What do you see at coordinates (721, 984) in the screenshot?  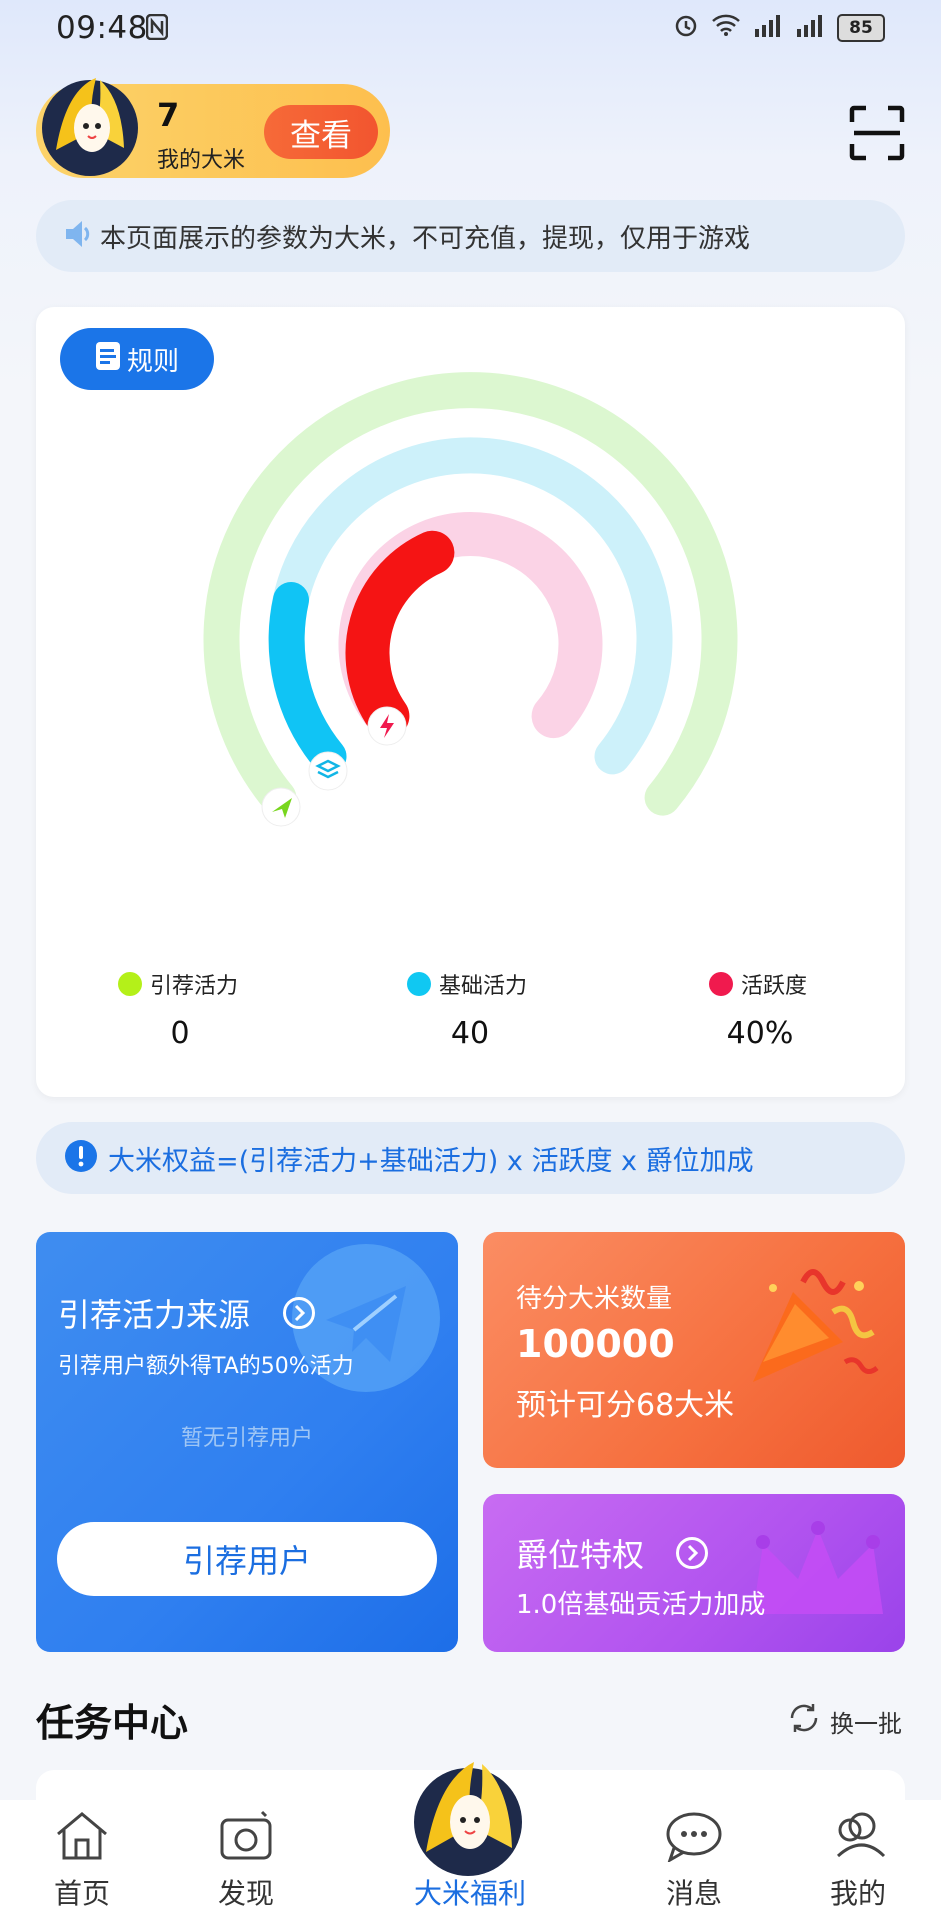 I see `legend-activity-dot` at bounding box center [721, 984].